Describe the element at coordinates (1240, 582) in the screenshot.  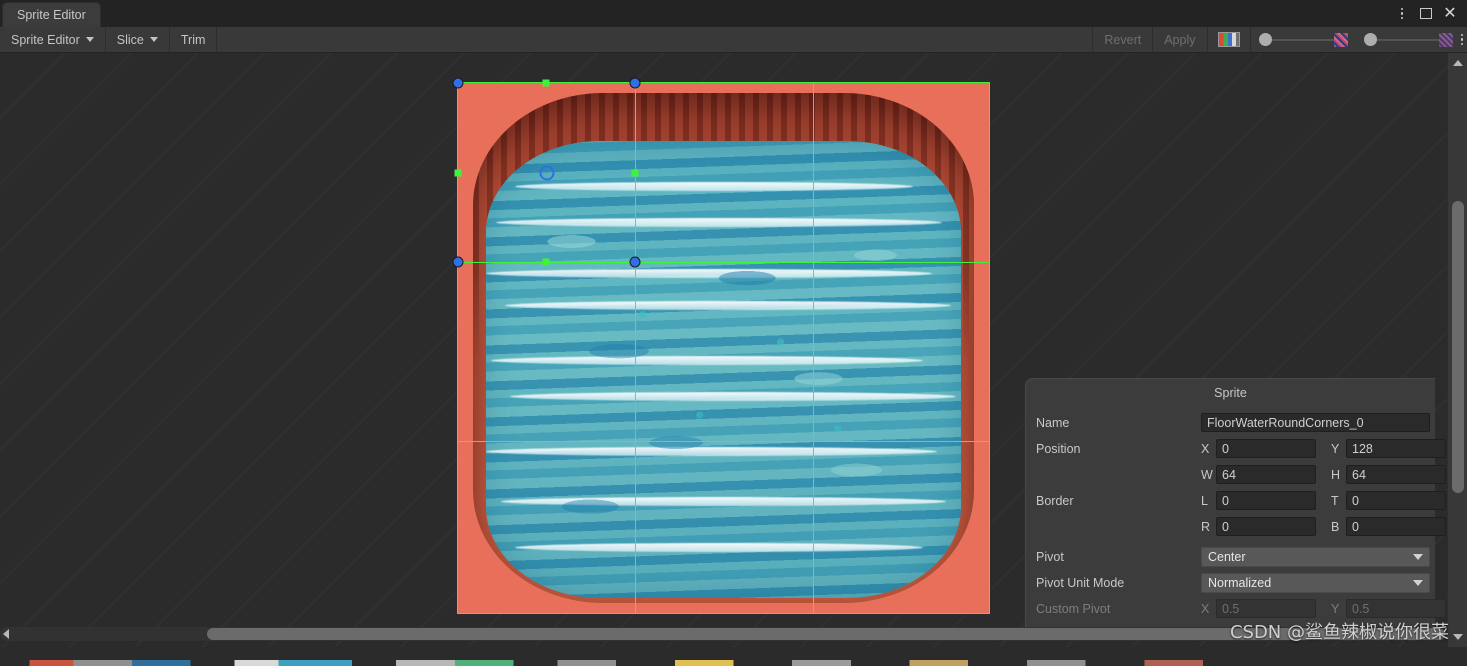
I see `pivot-unit-mode-value: Normalized` at that location.